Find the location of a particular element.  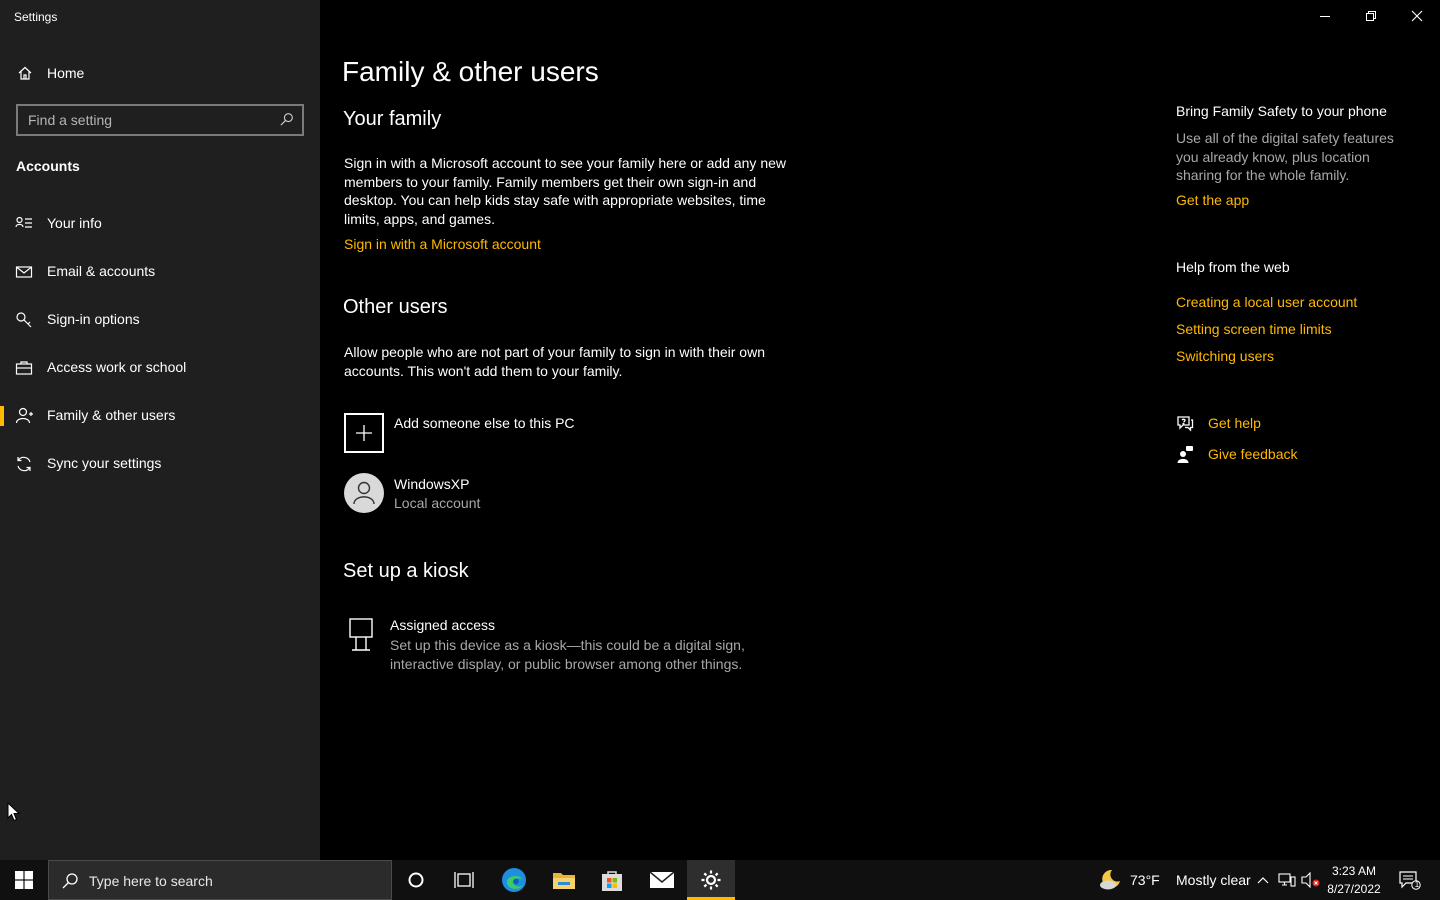

restore-icon is located at coordinates (1371, 16).